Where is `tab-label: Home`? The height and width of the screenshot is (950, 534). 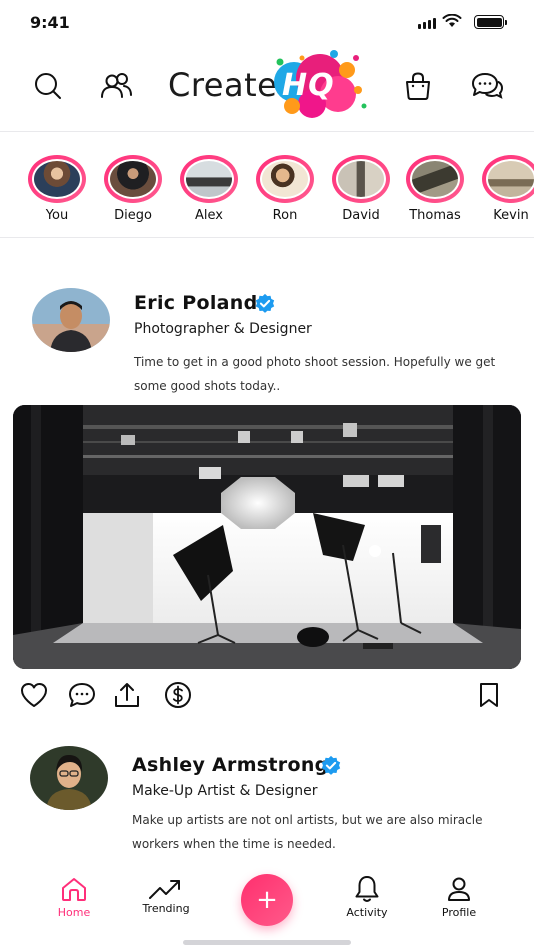 tab-label: Home is located at coordinates (74, 912).